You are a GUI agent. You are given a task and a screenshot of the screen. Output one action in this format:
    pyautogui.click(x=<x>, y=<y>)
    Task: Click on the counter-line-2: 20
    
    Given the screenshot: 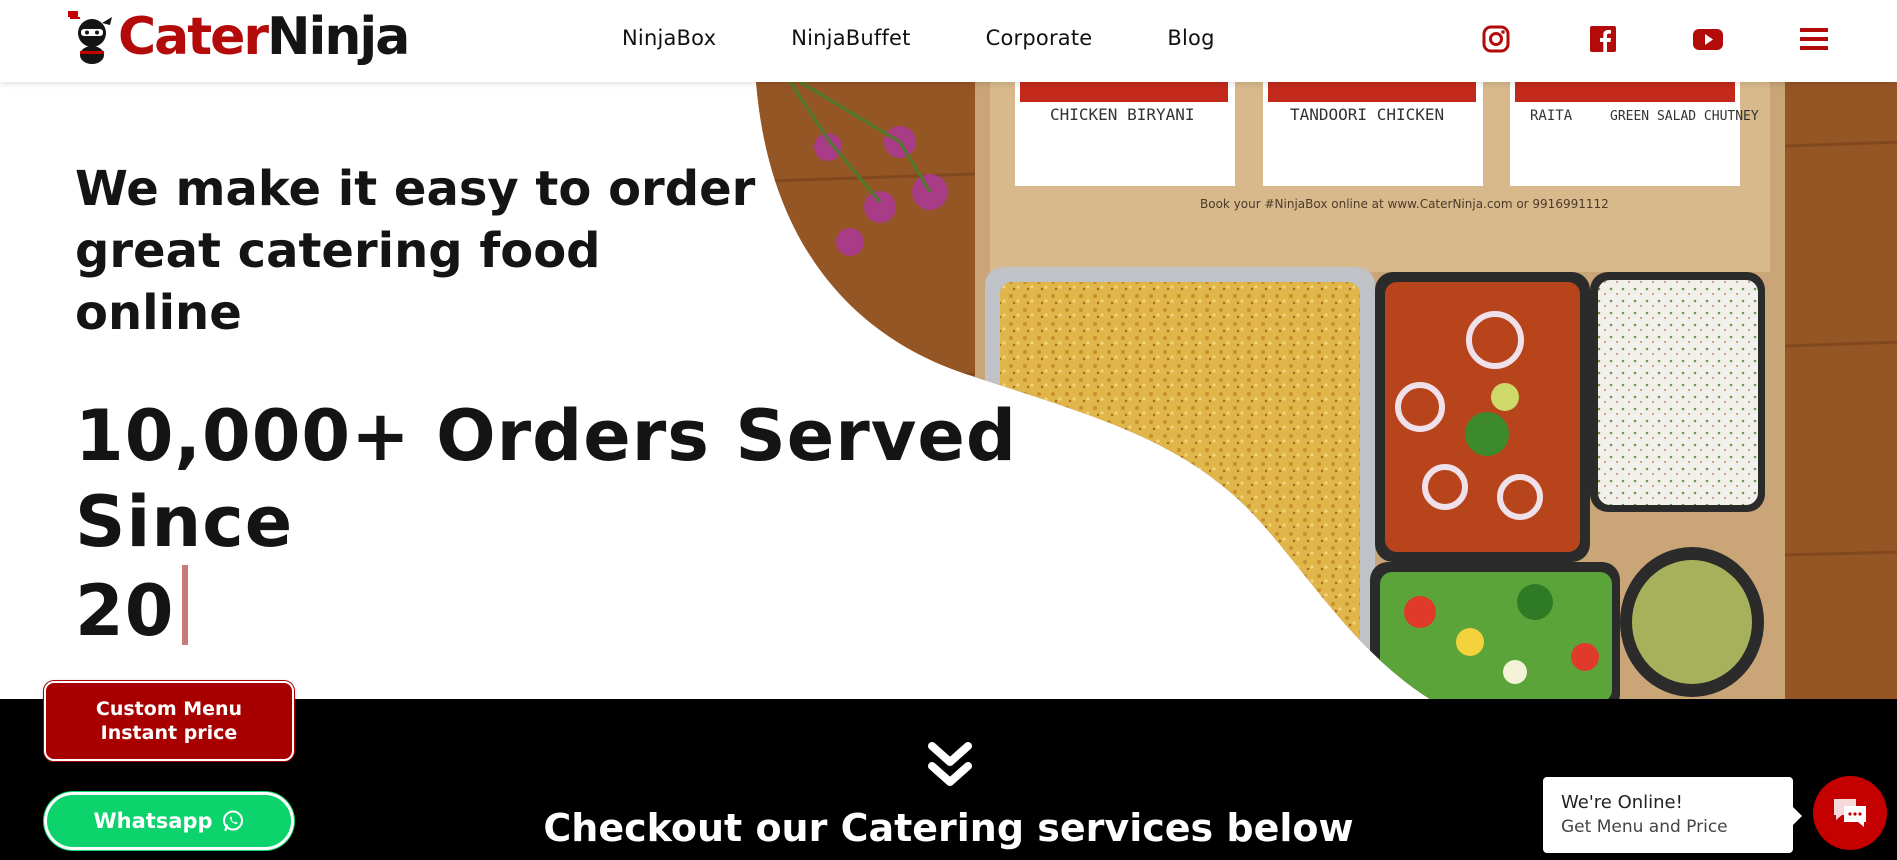 What is the action you would take?
    pyautogui.click(x=575, y=609)
    